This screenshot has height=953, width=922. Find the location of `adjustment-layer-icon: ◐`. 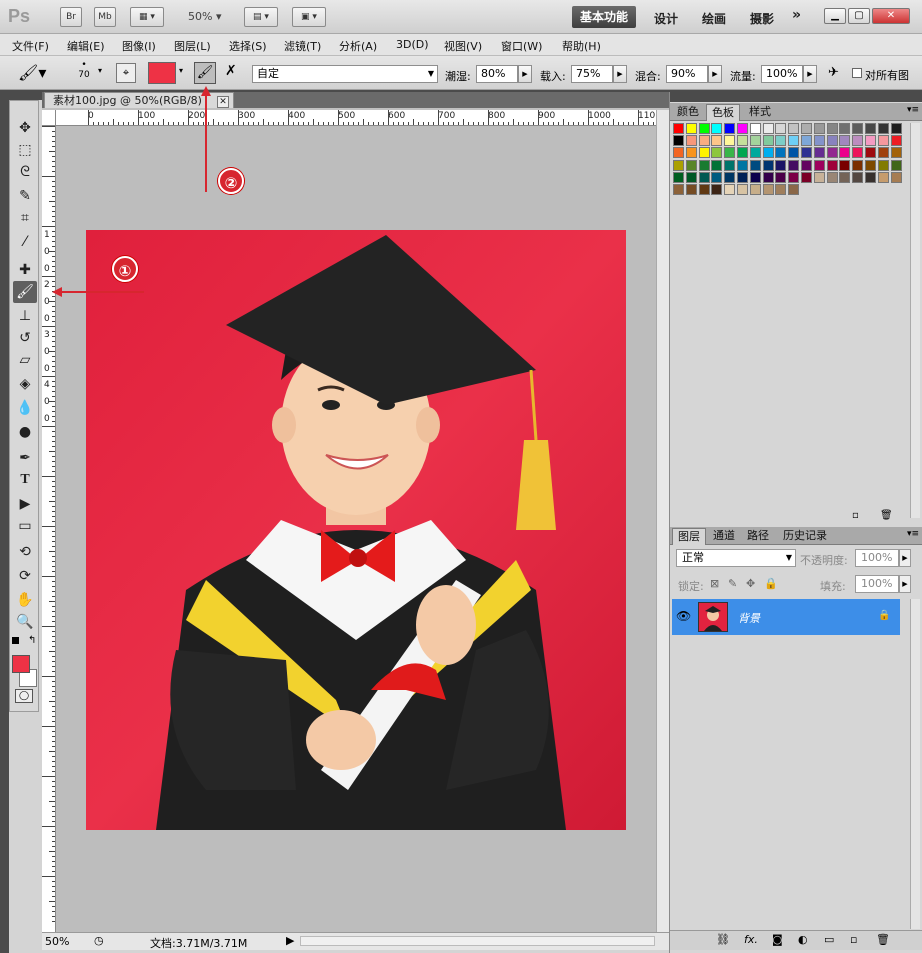

adjustment-layer-icon: ◐ is located at coordinates (803, 939).